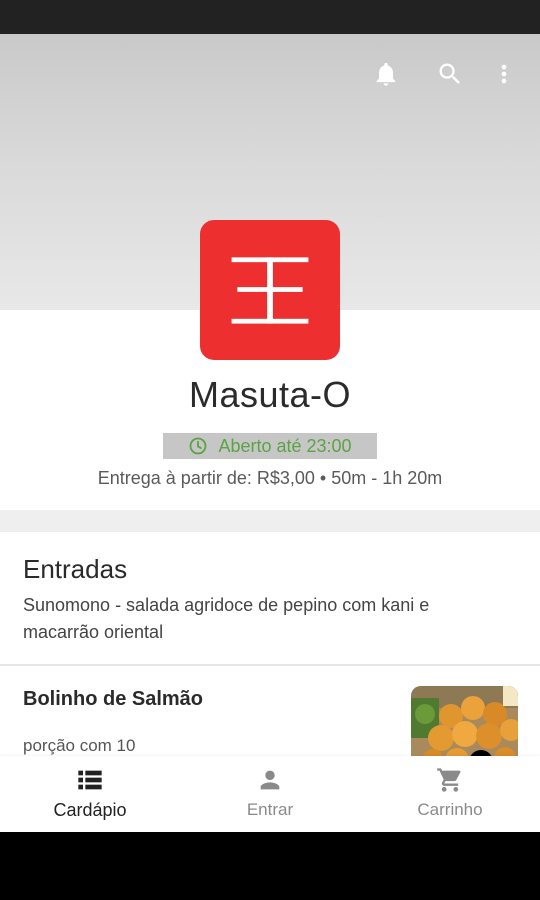 This screenshot has width=540, height=900. I want to click on nav-item-cardapio: Cardápio, so click(90, 794).